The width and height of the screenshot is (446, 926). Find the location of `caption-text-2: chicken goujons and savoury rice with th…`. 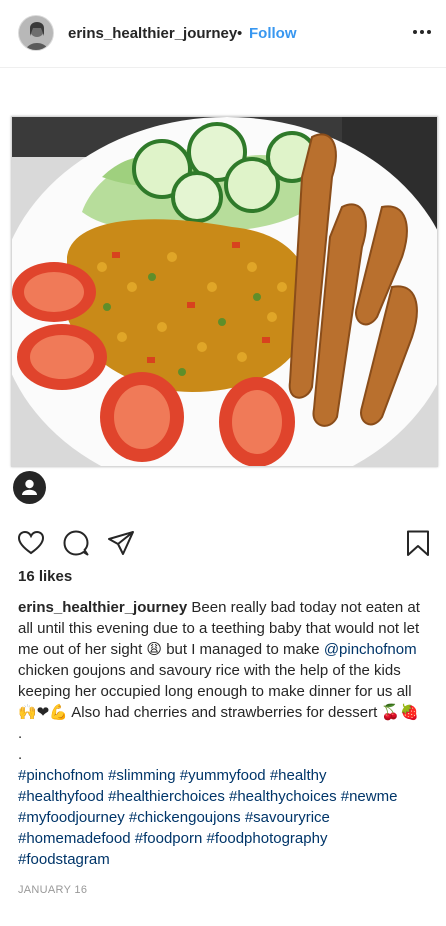

caption-text-2: chicken goujons and savoury rice with th… is located at coordinates (218, 691).